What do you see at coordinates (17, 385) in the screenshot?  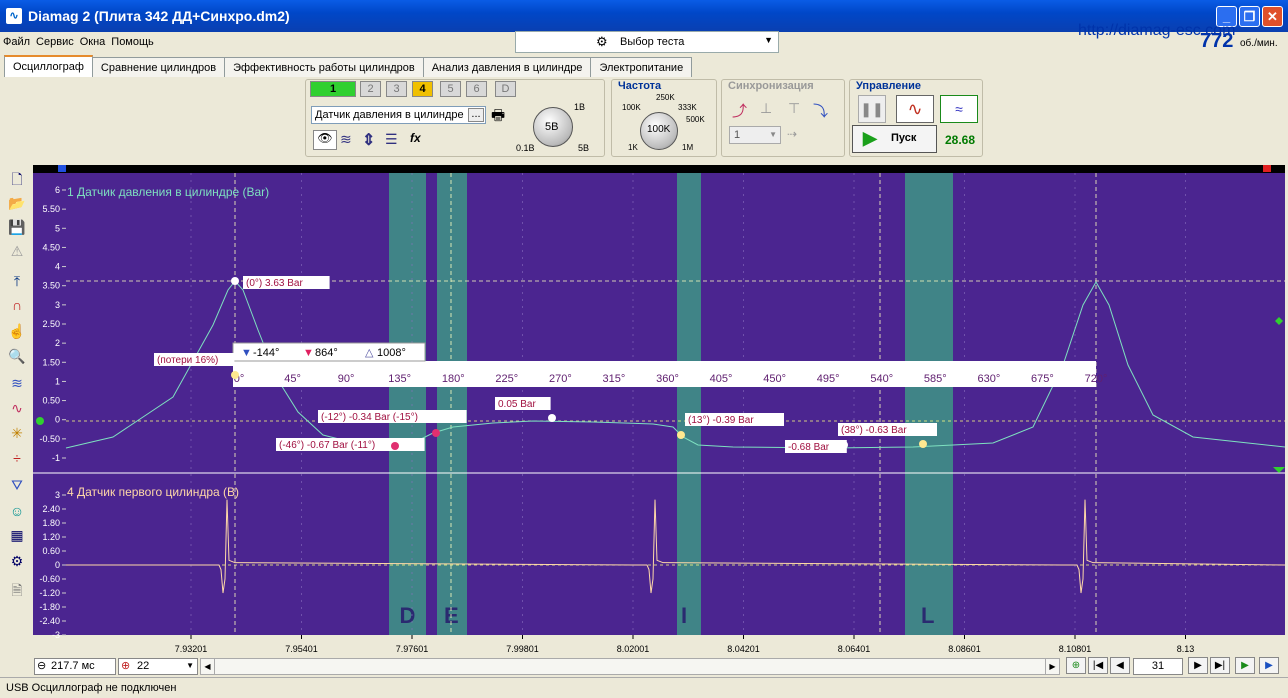 I see `waves-icon: ≋` at bounding box center [17, 385].